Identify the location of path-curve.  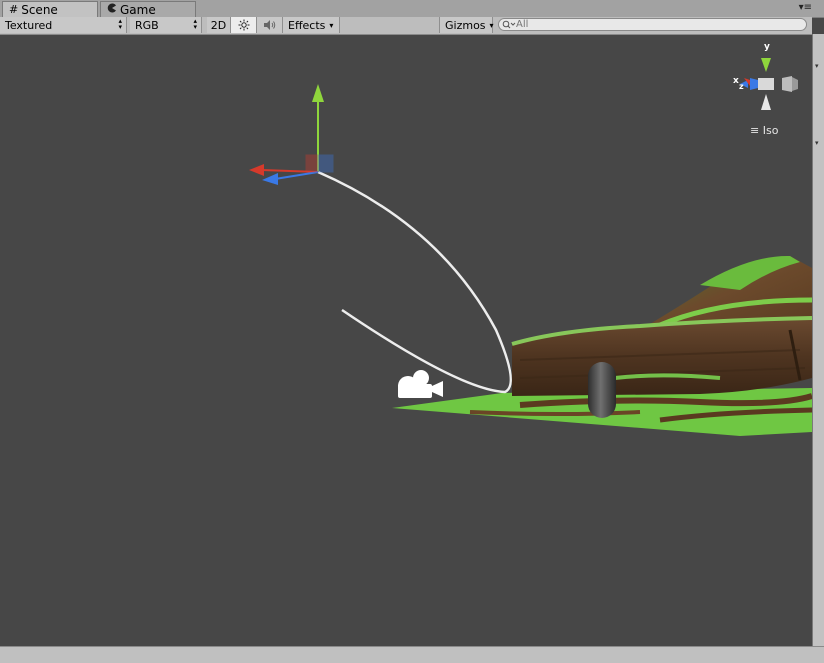
(414, 282).